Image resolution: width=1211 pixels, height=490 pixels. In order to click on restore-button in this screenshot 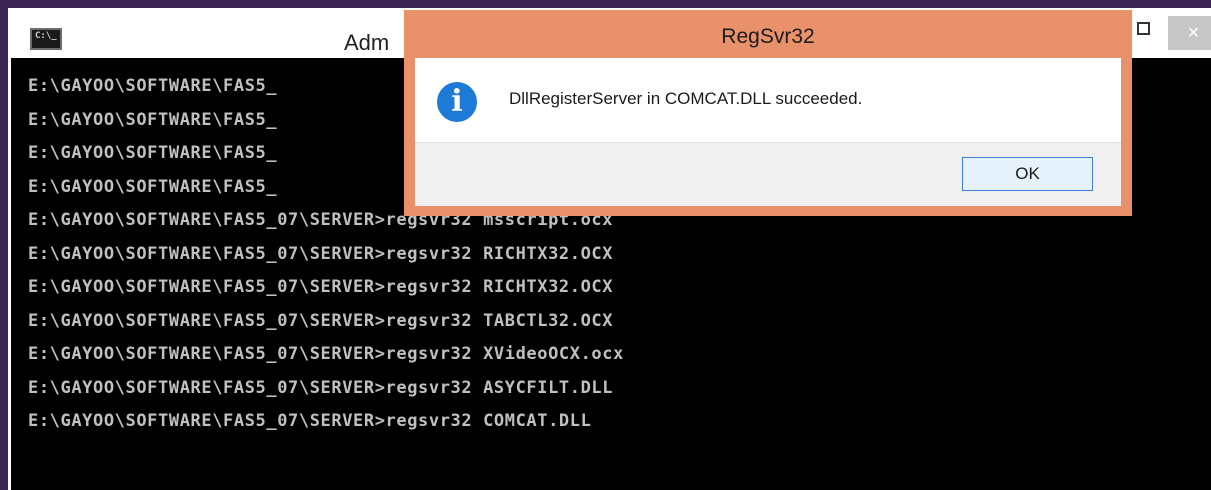, I will do `click(1143, 28)`.